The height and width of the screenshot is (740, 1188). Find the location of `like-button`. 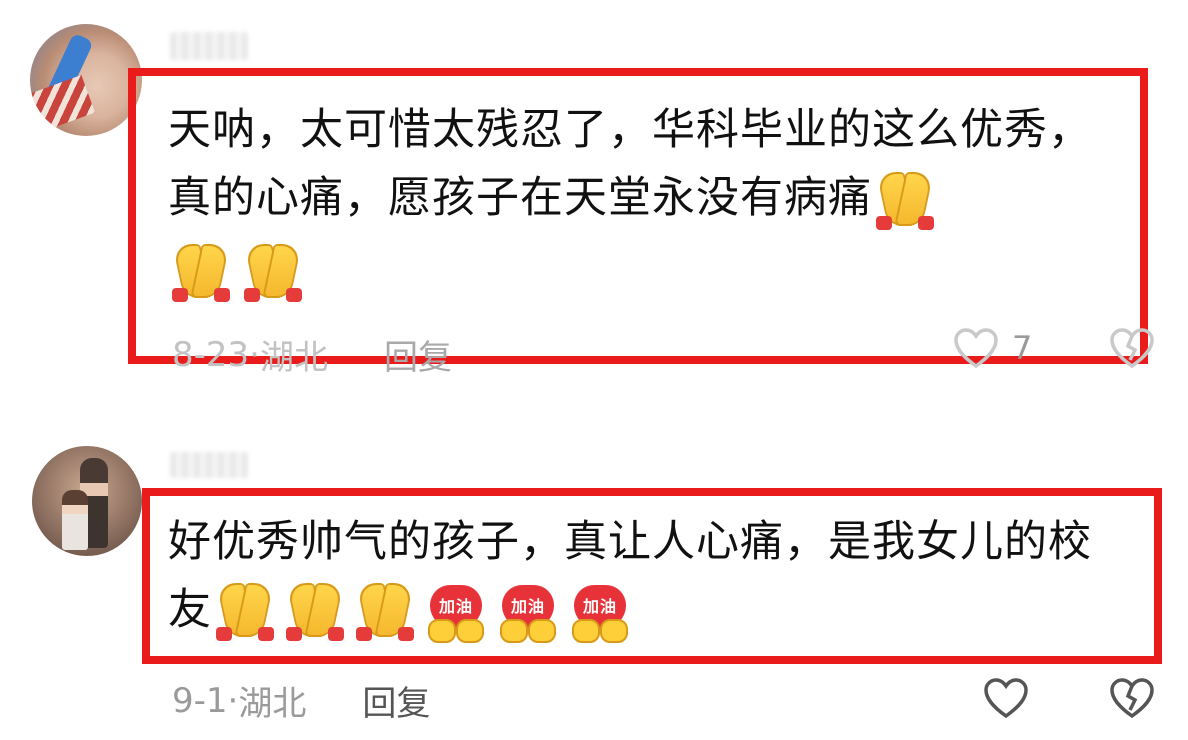

like-button is located at coordinates (1006, 698).